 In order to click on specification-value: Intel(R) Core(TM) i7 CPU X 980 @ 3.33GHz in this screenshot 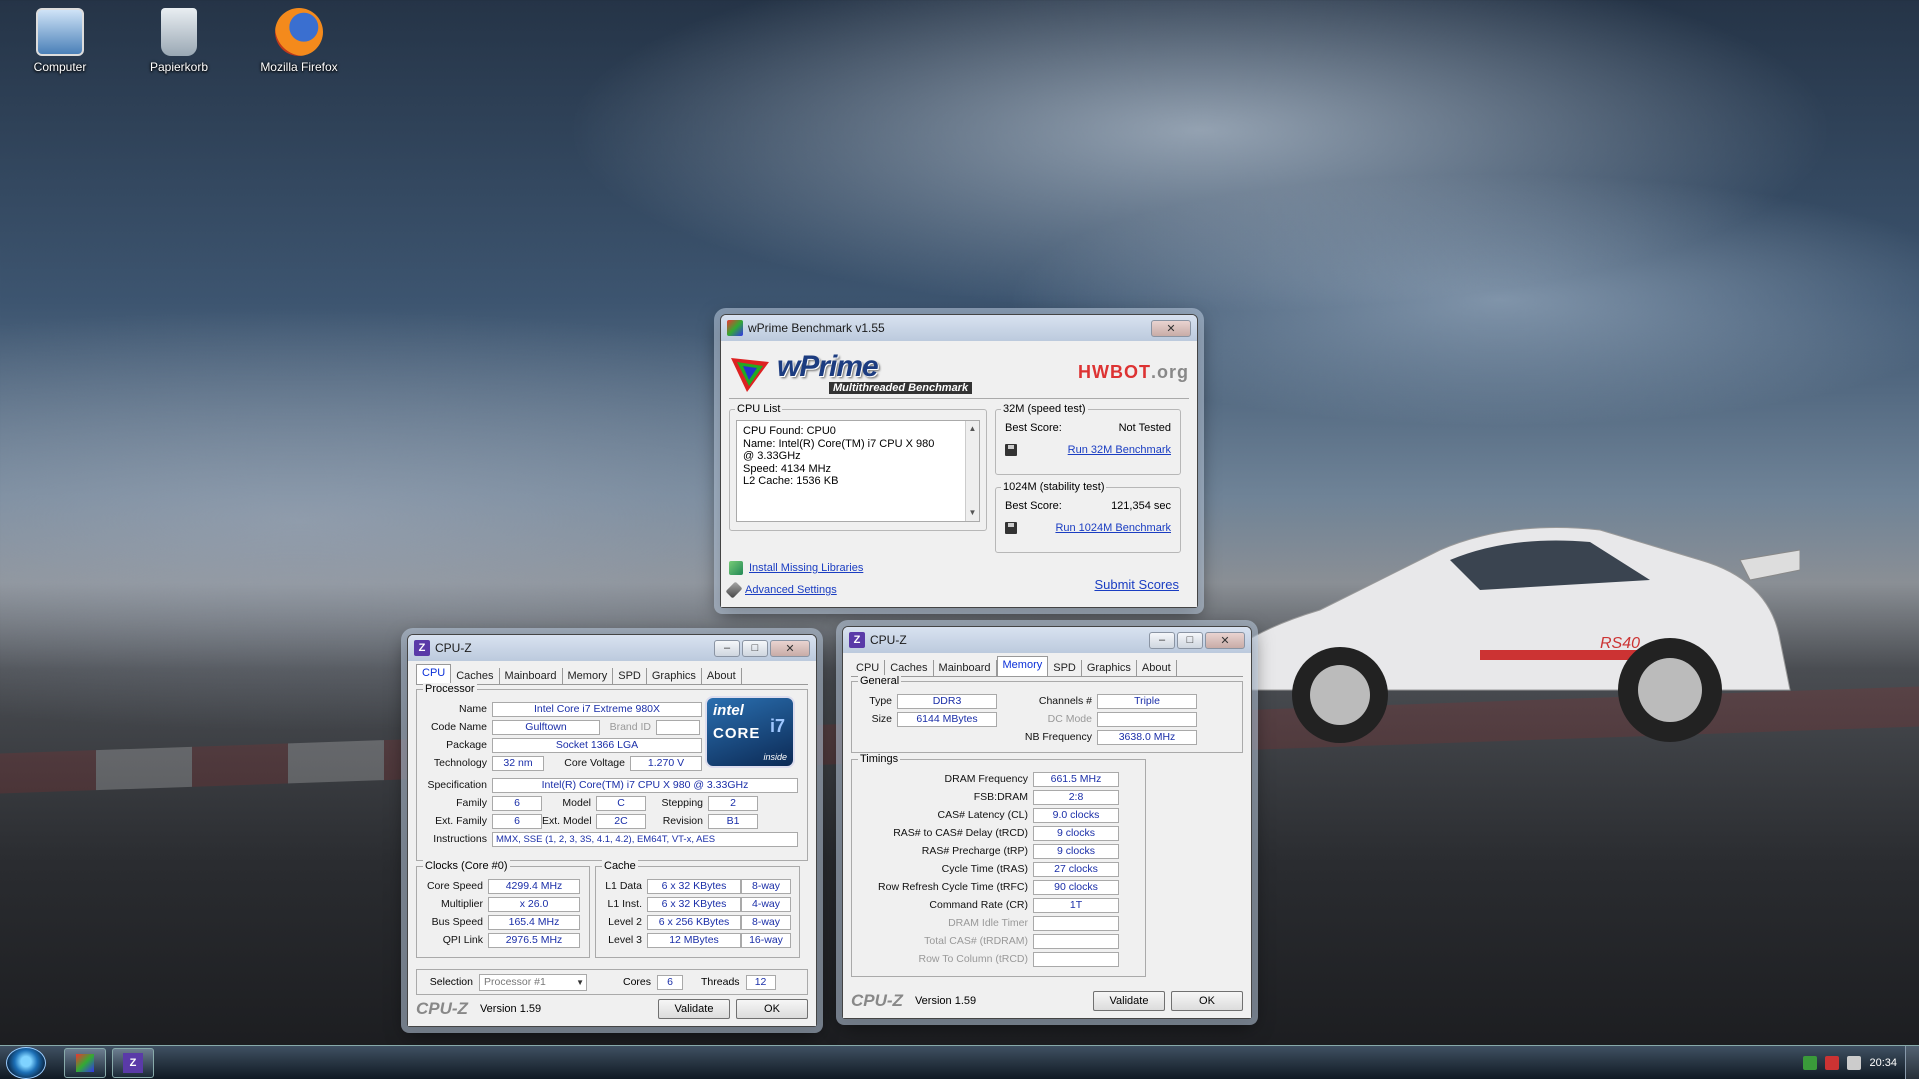, I will do `click(645, 785)`.